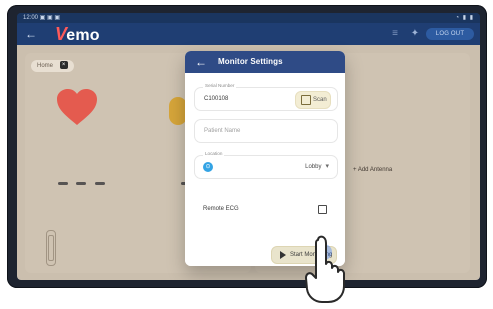  Describe the element at coordinates (201, 62) in the screenshot. I see `back-arrow-icon: ←` at that location.